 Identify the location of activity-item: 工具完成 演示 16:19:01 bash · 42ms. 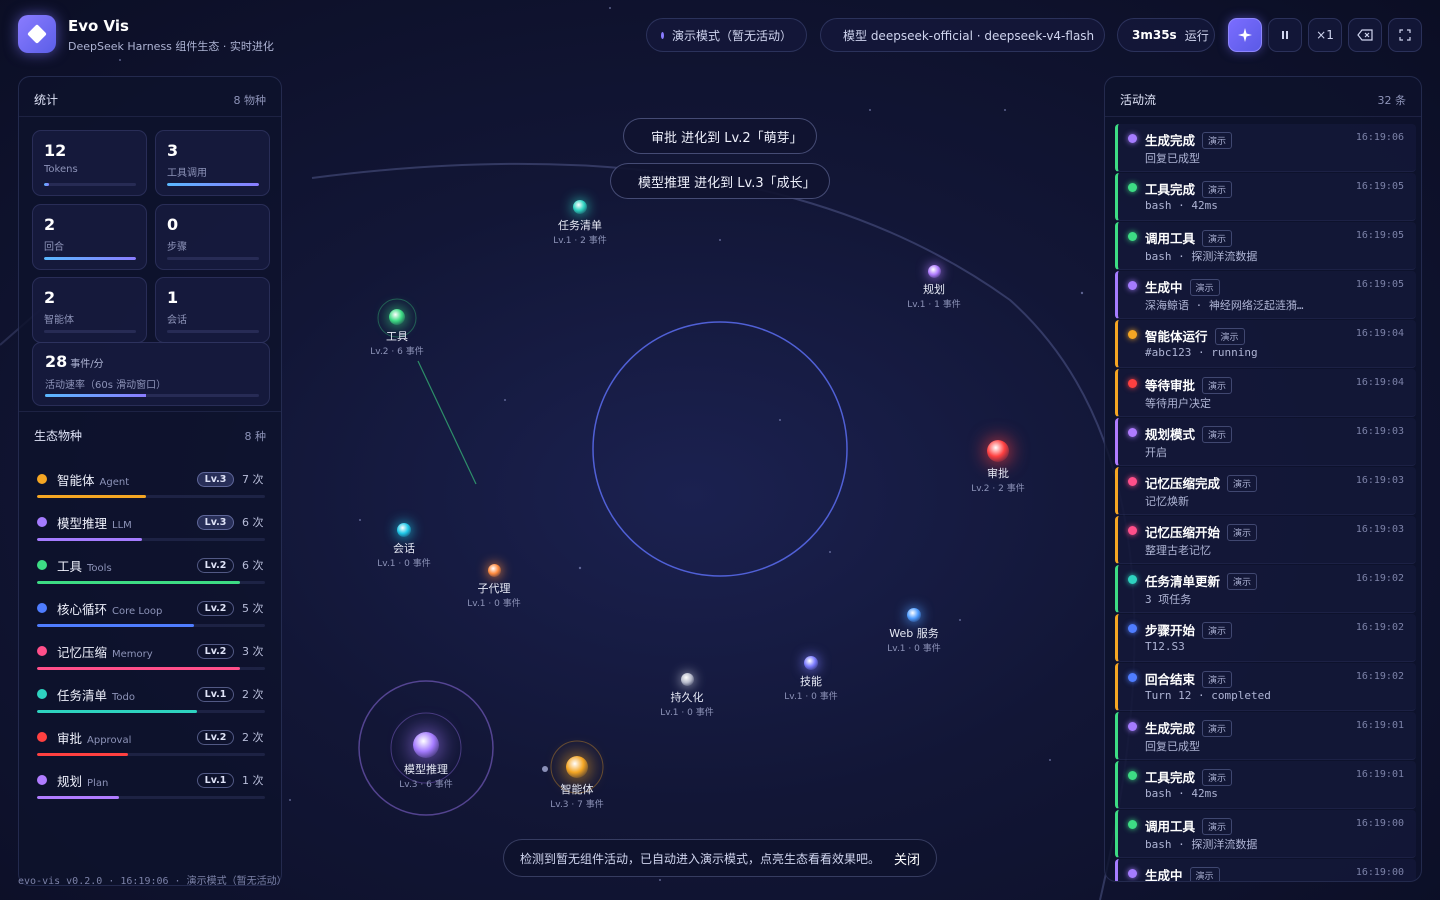
(1265, 785).